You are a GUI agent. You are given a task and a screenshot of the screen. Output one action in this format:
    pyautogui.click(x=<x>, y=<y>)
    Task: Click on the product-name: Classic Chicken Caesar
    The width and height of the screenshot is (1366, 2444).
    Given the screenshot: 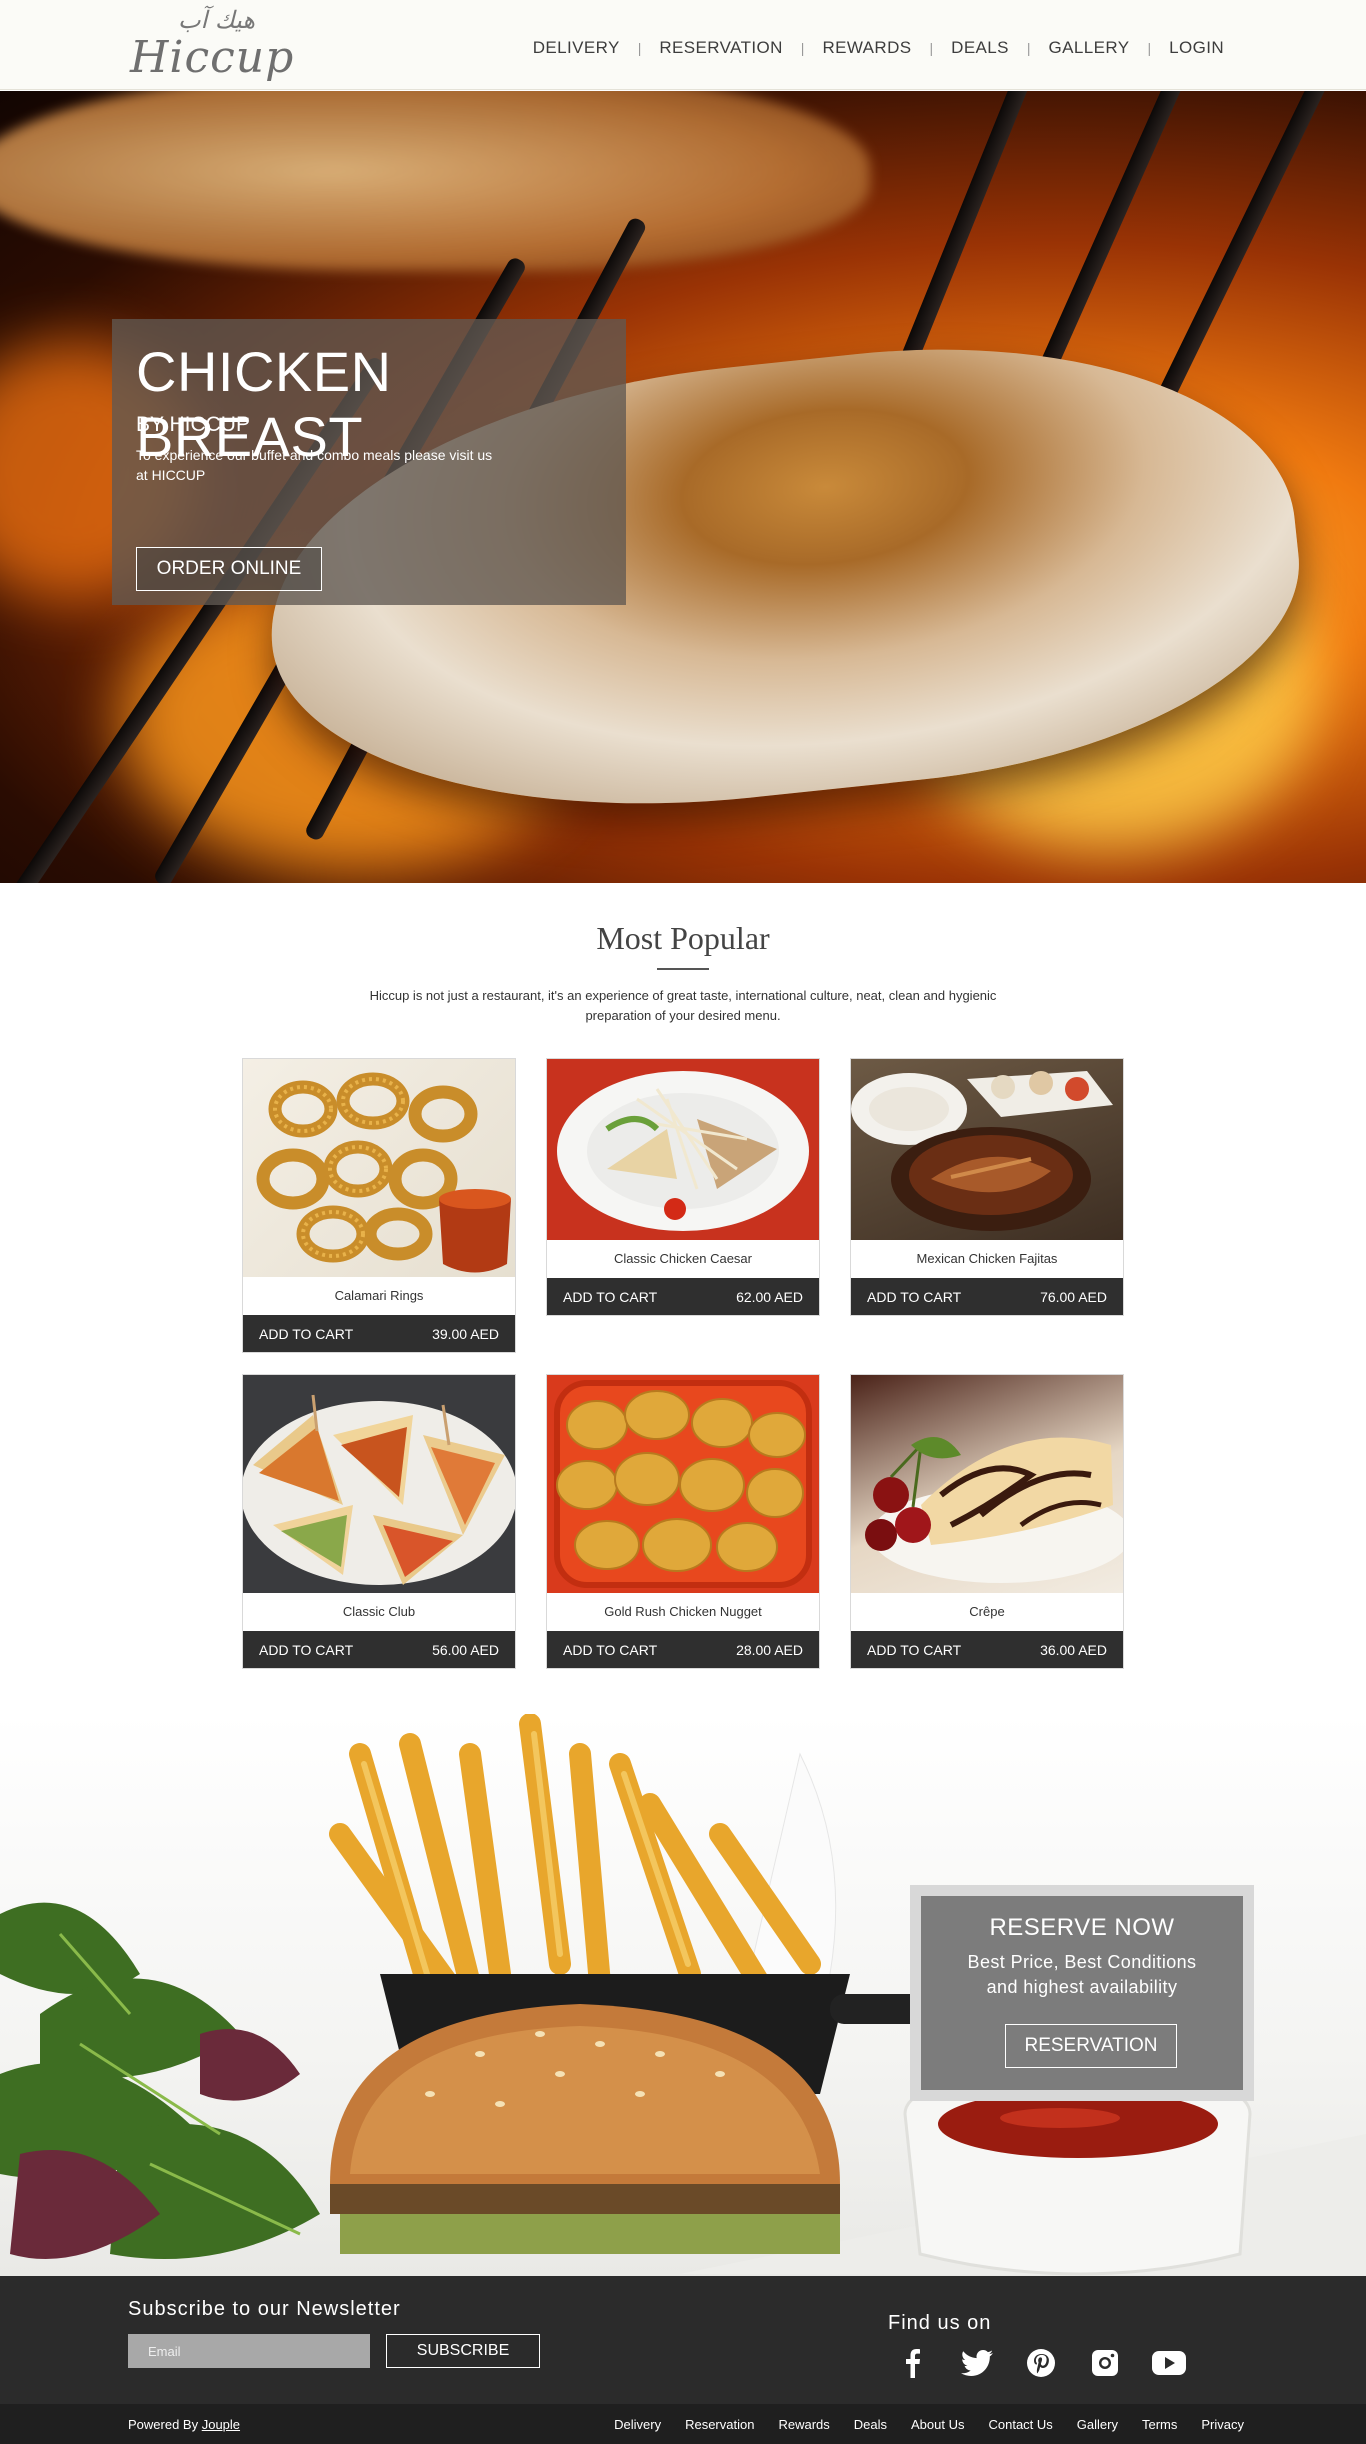 What is the action you would take?
    pyautogui.click(x=683, y=1258)
    